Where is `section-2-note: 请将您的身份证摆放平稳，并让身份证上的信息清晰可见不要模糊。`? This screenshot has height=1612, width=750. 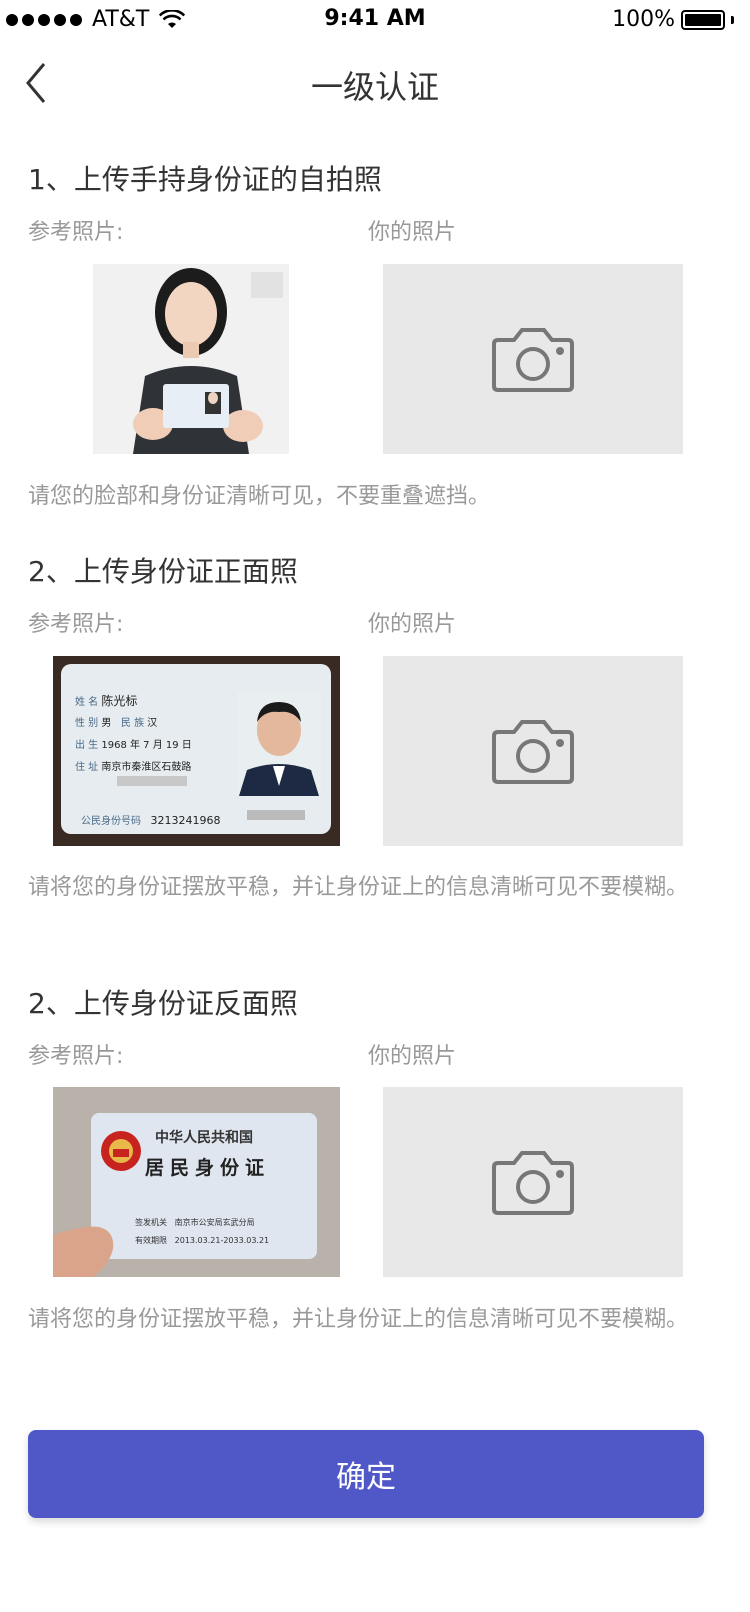
section-2-note: 请将您的身份证摆放平稳，并让身份证上的信息清晰可见不要模糊。 is located at coordinates (358, 887).